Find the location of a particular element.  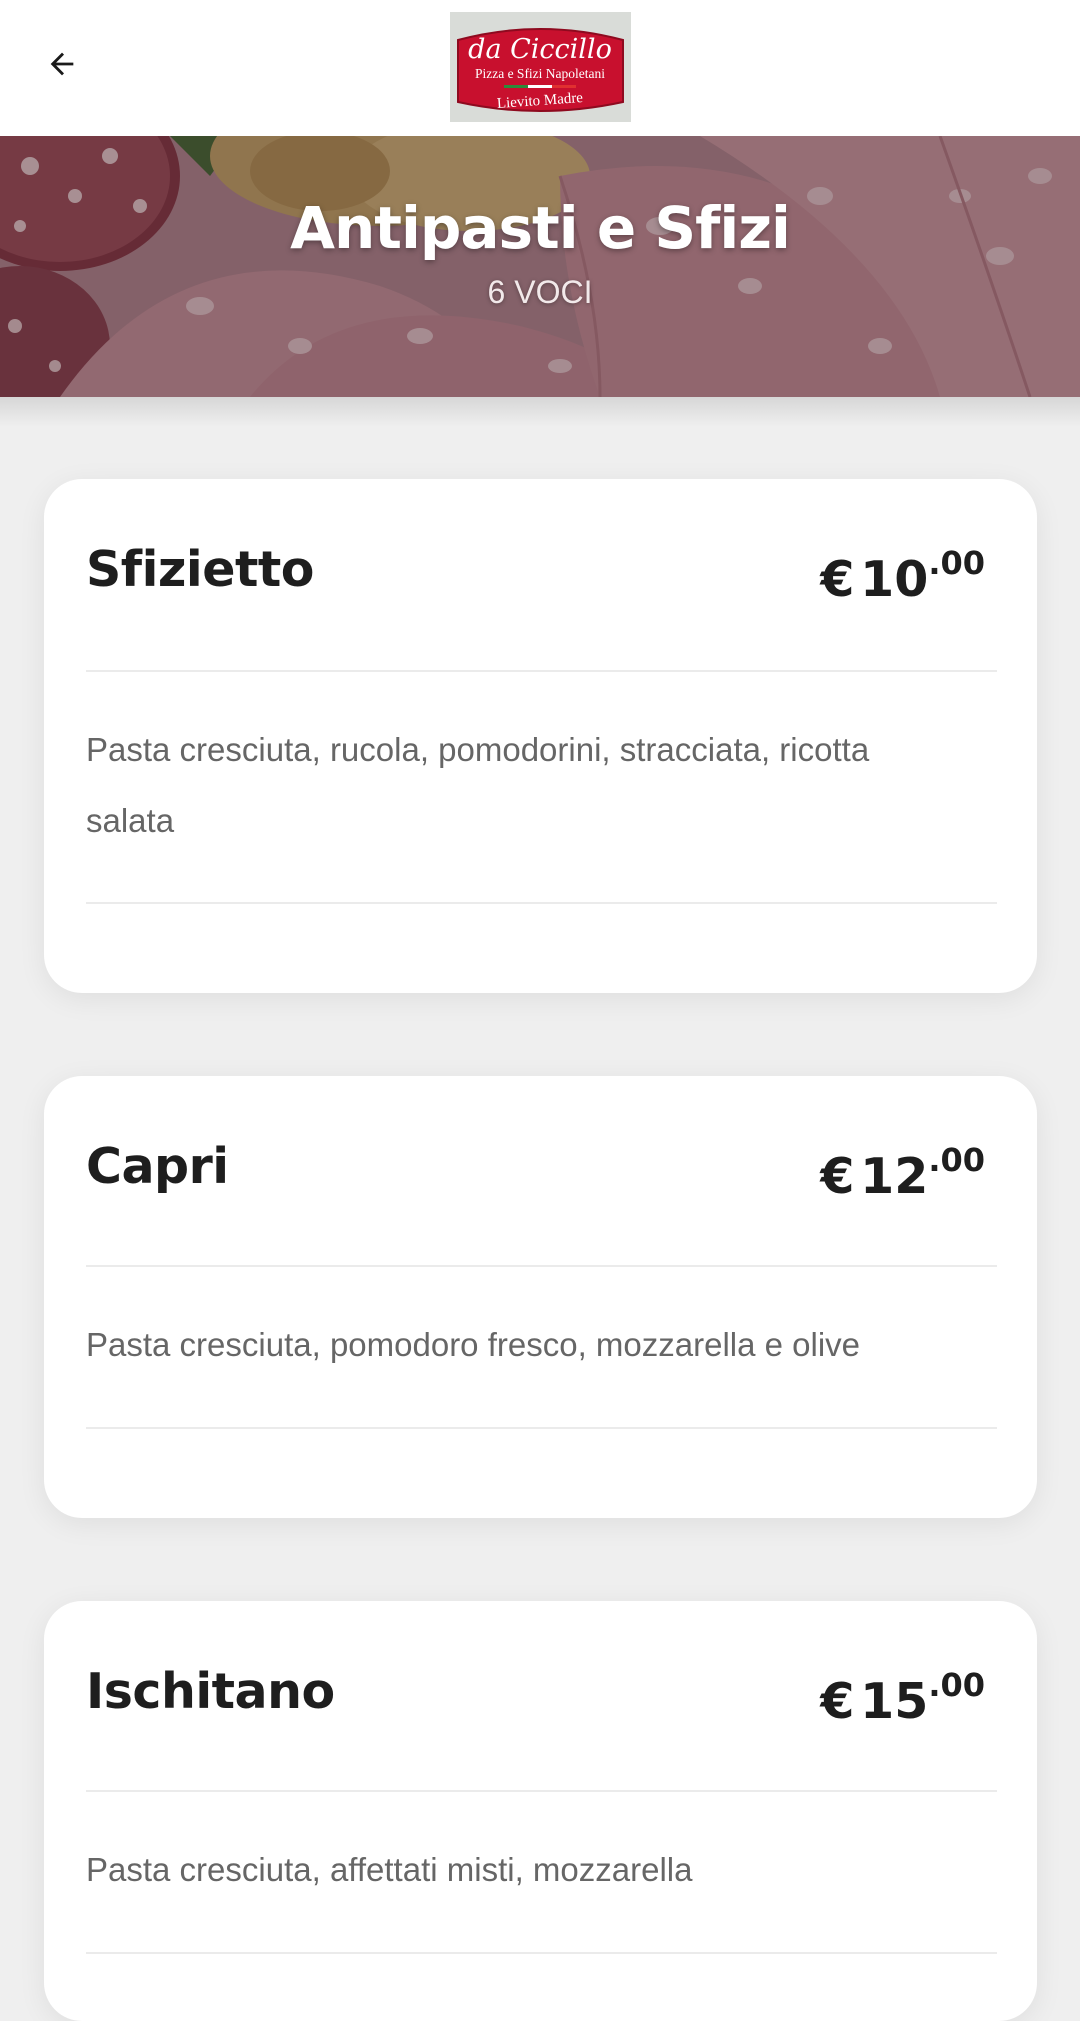

hero-shadow is located at coordinates (540, 412).